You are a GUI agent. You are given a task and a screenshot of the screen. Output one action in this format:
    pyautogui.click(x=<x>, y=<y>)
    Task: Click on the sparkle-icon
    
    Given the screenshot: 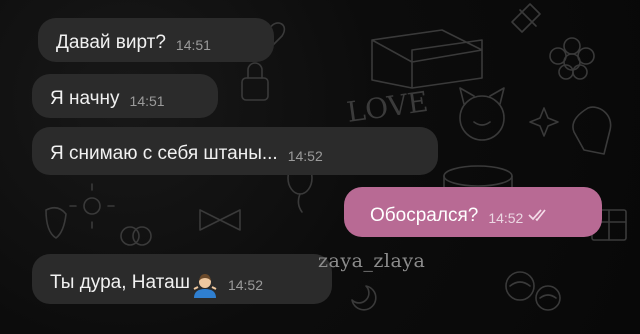 What is the action you would take?
    pyautogui.click(x=544, y=122)
    